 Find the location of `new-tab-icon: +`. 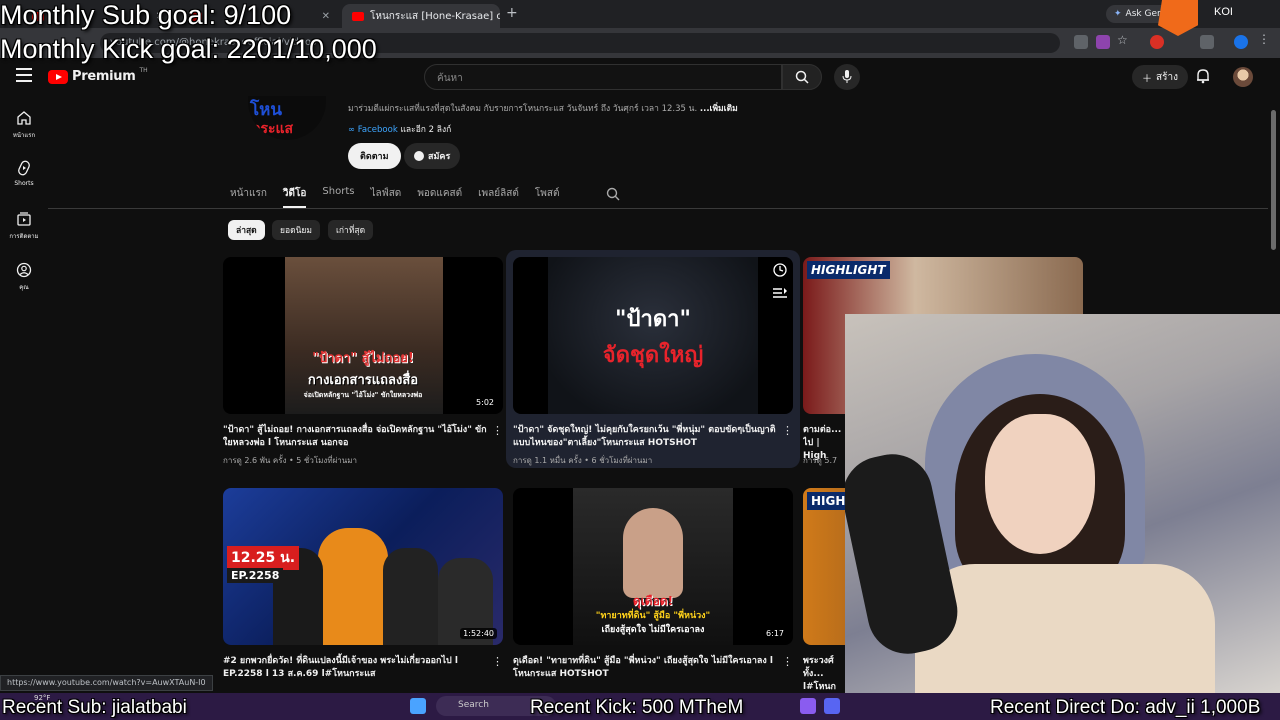

new-tab-icon: + is located at coordinates (512, 13).